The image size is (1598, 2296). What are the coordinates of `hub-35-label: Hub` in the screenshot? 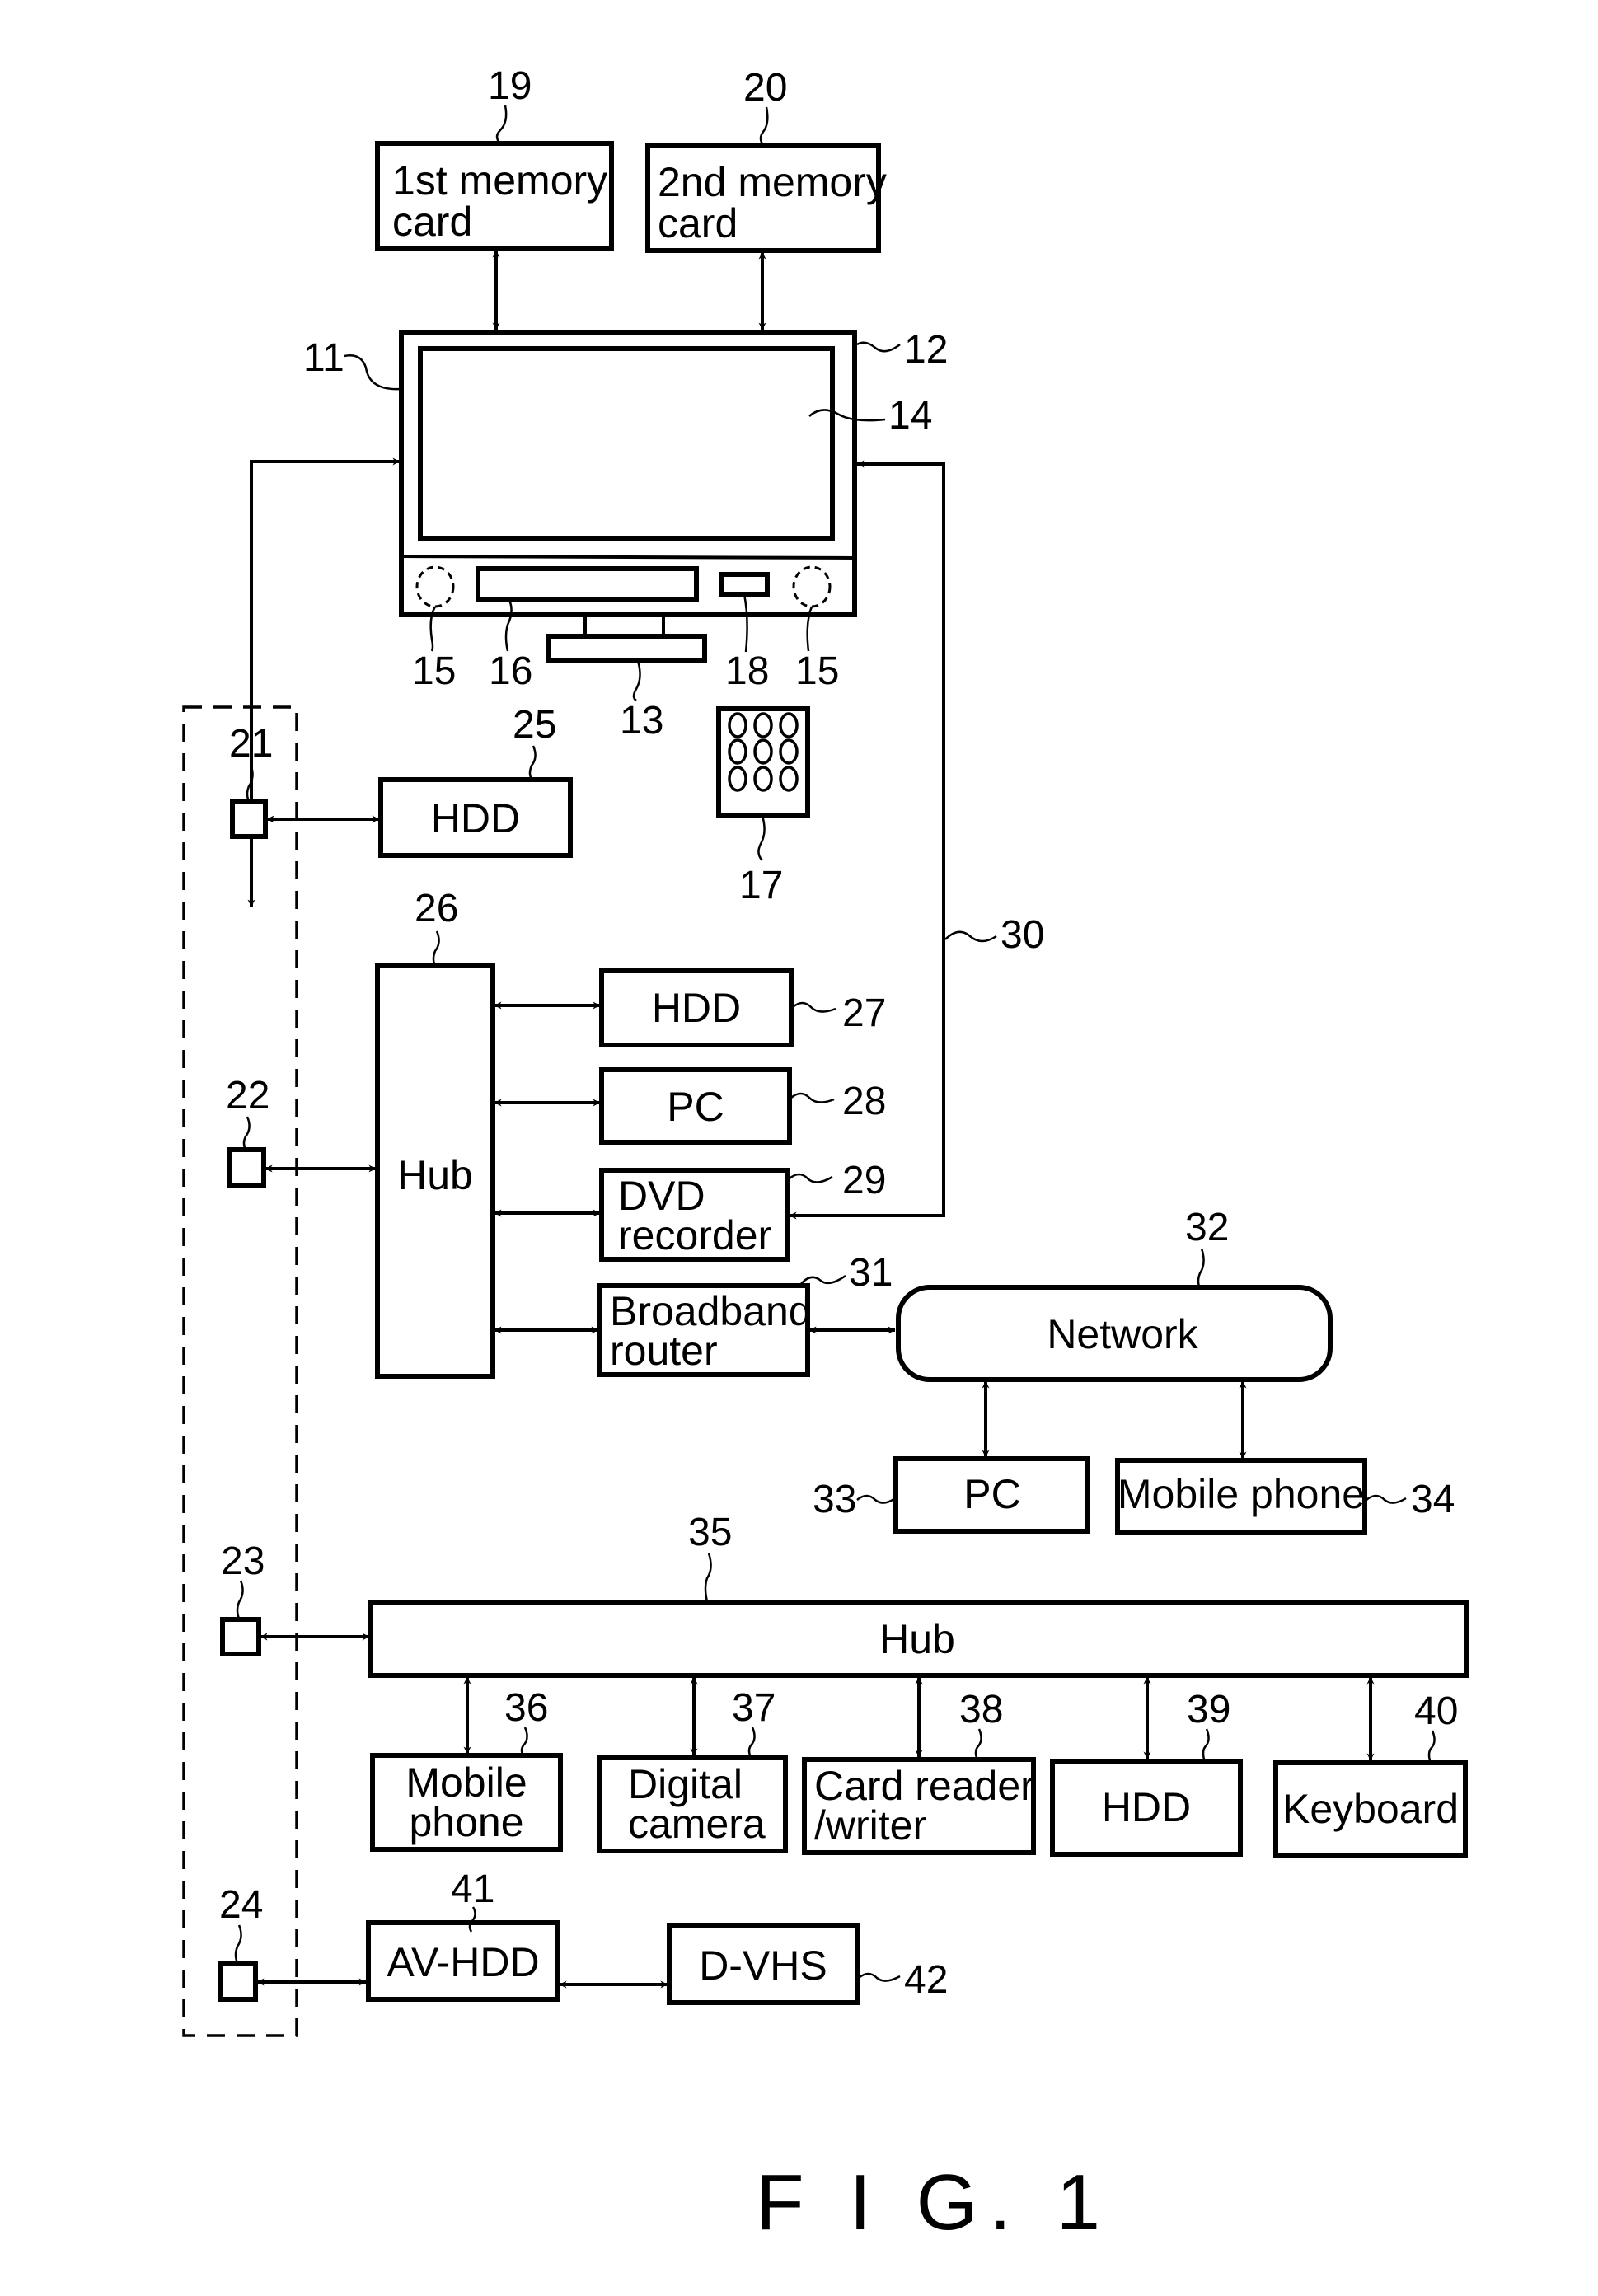 It's located at (917, 1639).